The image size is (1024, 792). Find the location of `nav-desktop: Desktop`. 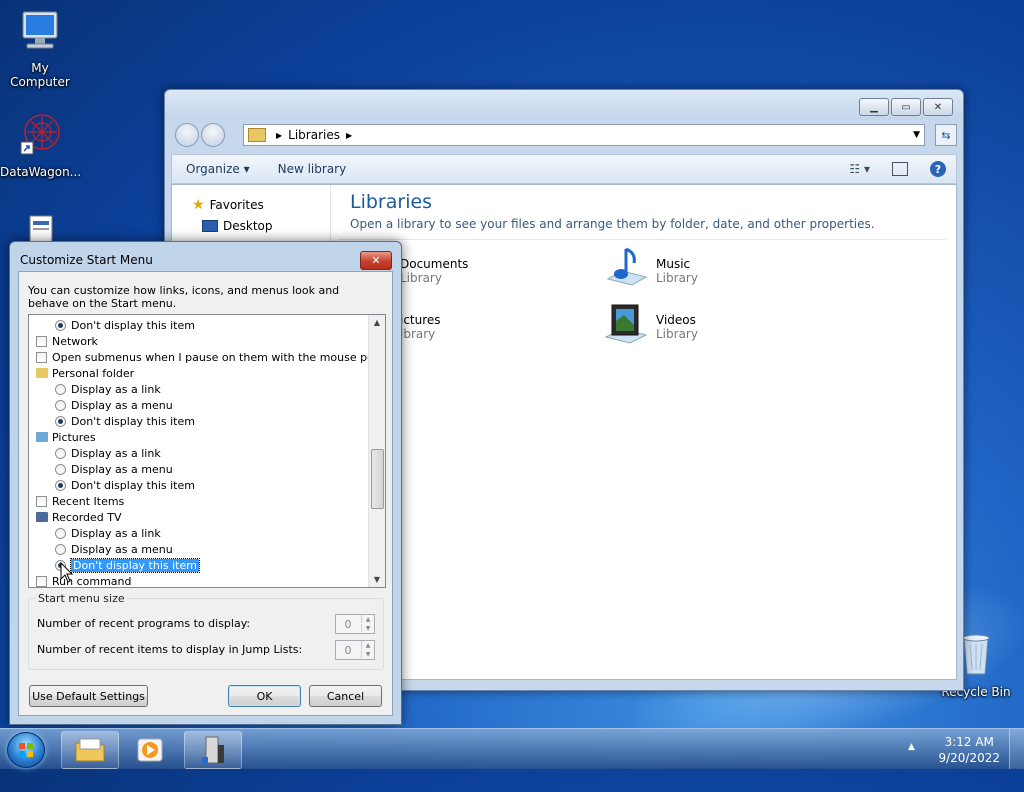

nav-desktop: Desktop is located at coordinates (237, 226).